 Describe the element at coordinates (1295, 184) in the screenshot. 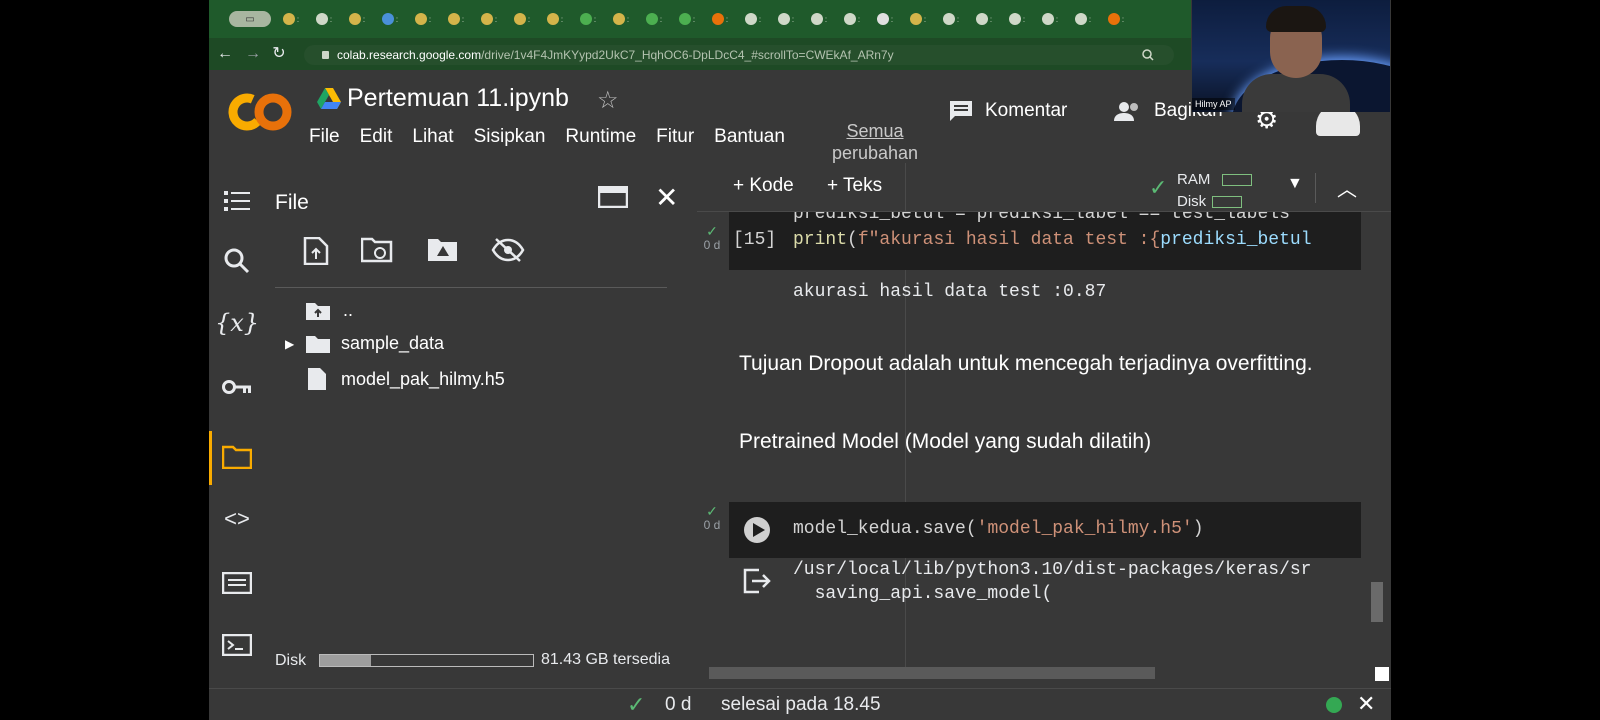

I see `chevron-down-icon: ▼` at that location.